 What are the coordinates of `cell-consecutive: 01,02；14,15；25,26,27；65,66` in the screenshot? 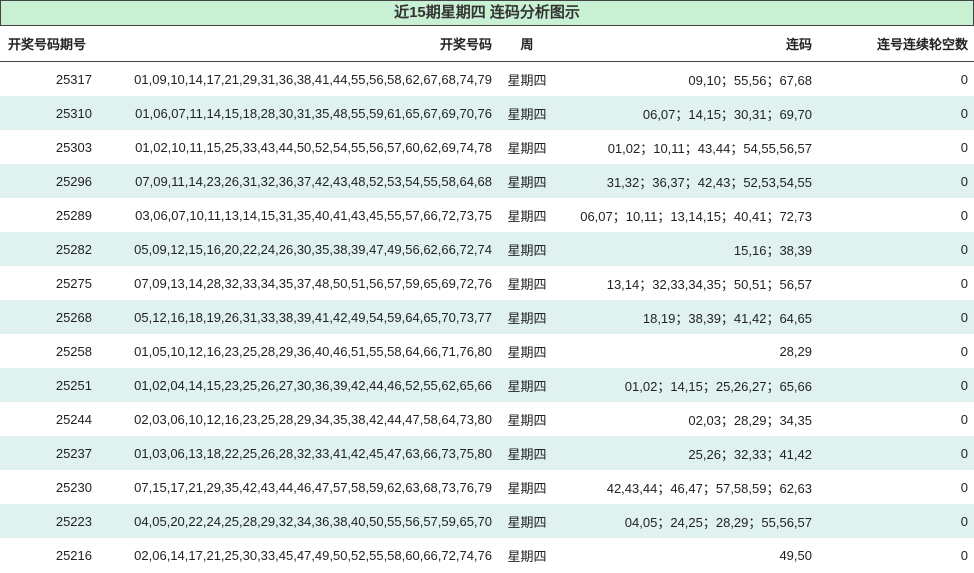 It's located at (687, 385).